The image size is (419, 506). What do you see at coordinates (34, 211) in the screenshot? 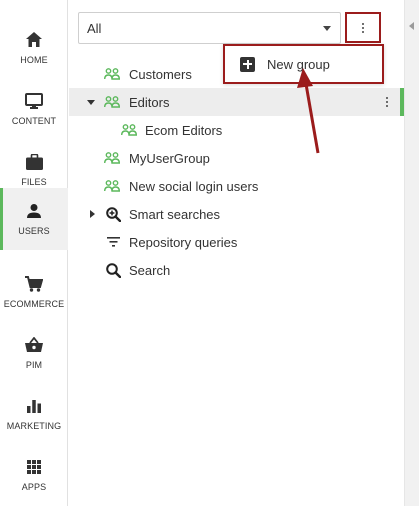
I see `user-icon` at bounding box center [34, 211].